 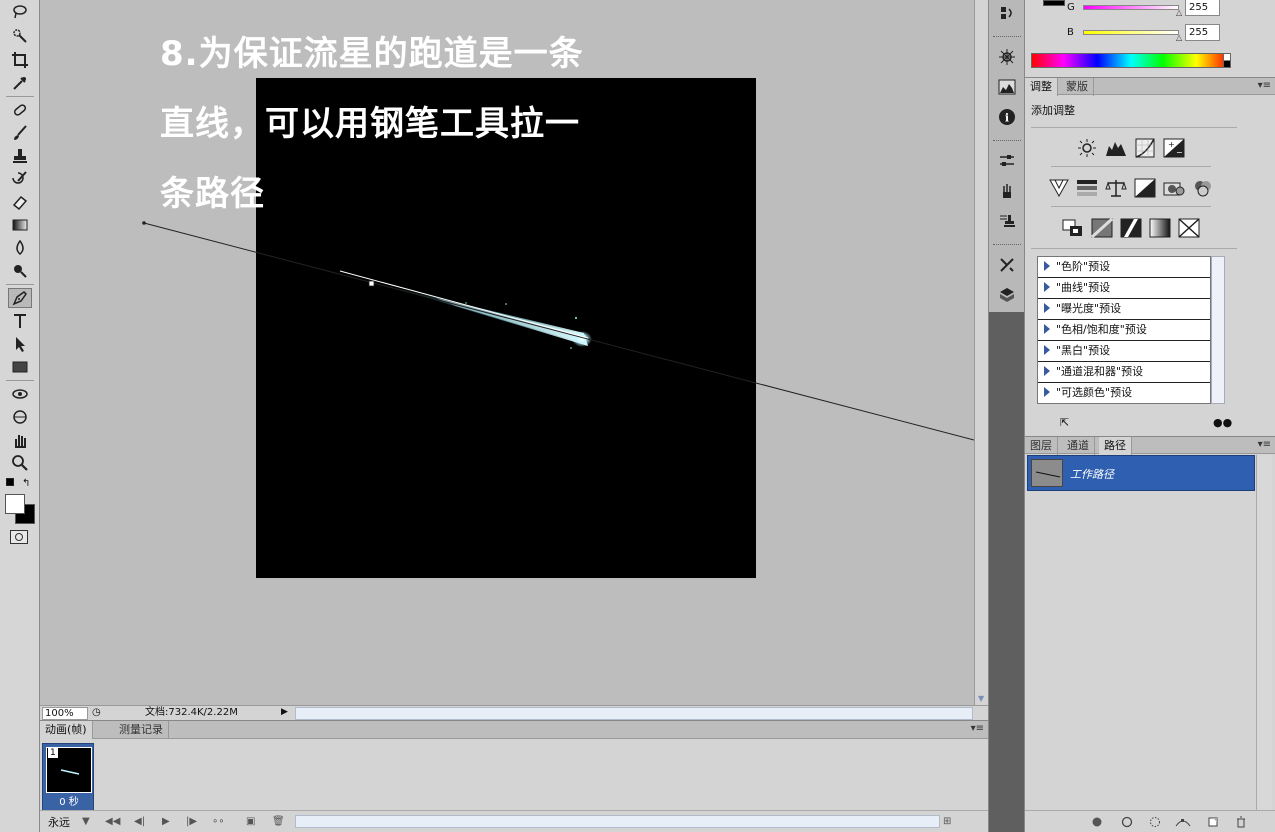 I want to click on exposure-icon: + −, so click(x=1174, y=148).